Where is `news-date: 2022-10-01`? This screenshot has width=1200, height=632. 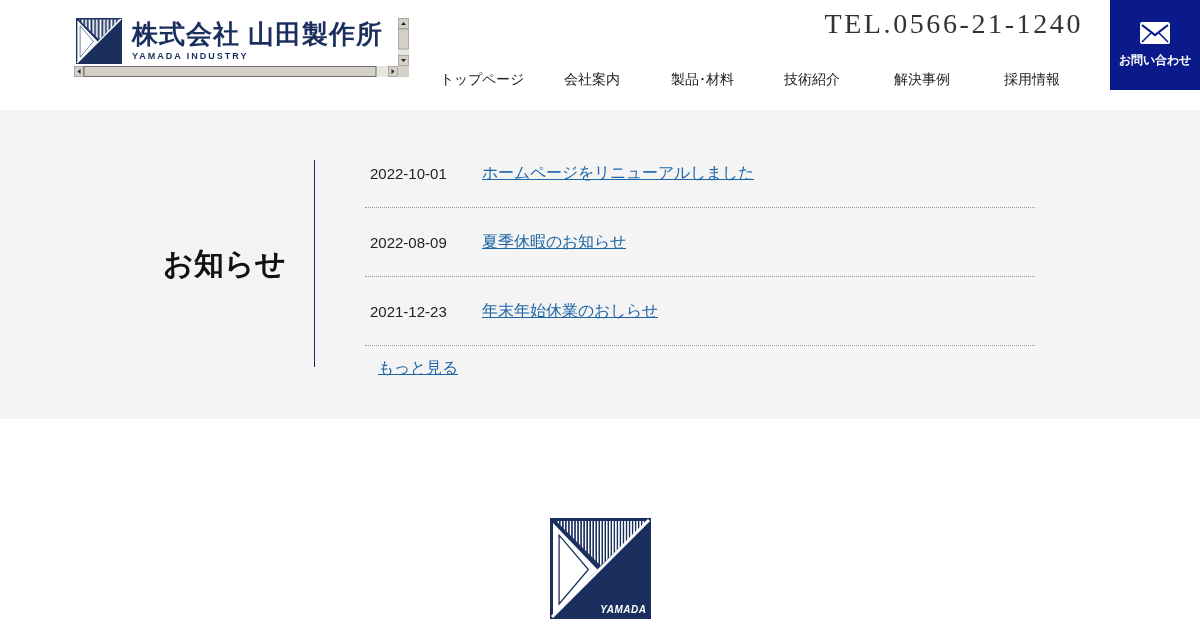
news-date: 2022-10-01 is located at coordinates (409, 173).